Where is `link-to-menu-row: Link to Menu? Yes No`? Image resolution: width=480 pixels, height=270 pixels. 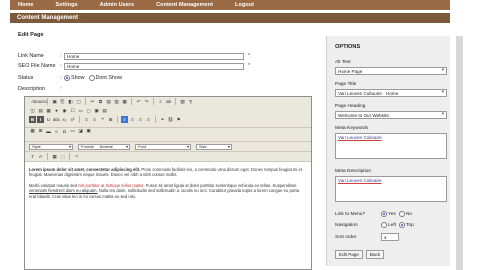 link-to-menu-row: Link to Menu? Yes No is located at coordinates (375, 214).